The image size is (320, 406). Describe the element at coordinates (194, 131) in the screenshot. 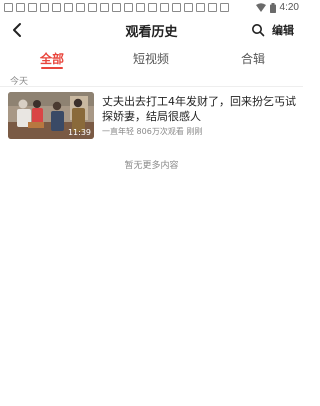

I see `watched-time: 刚刚` at that location.